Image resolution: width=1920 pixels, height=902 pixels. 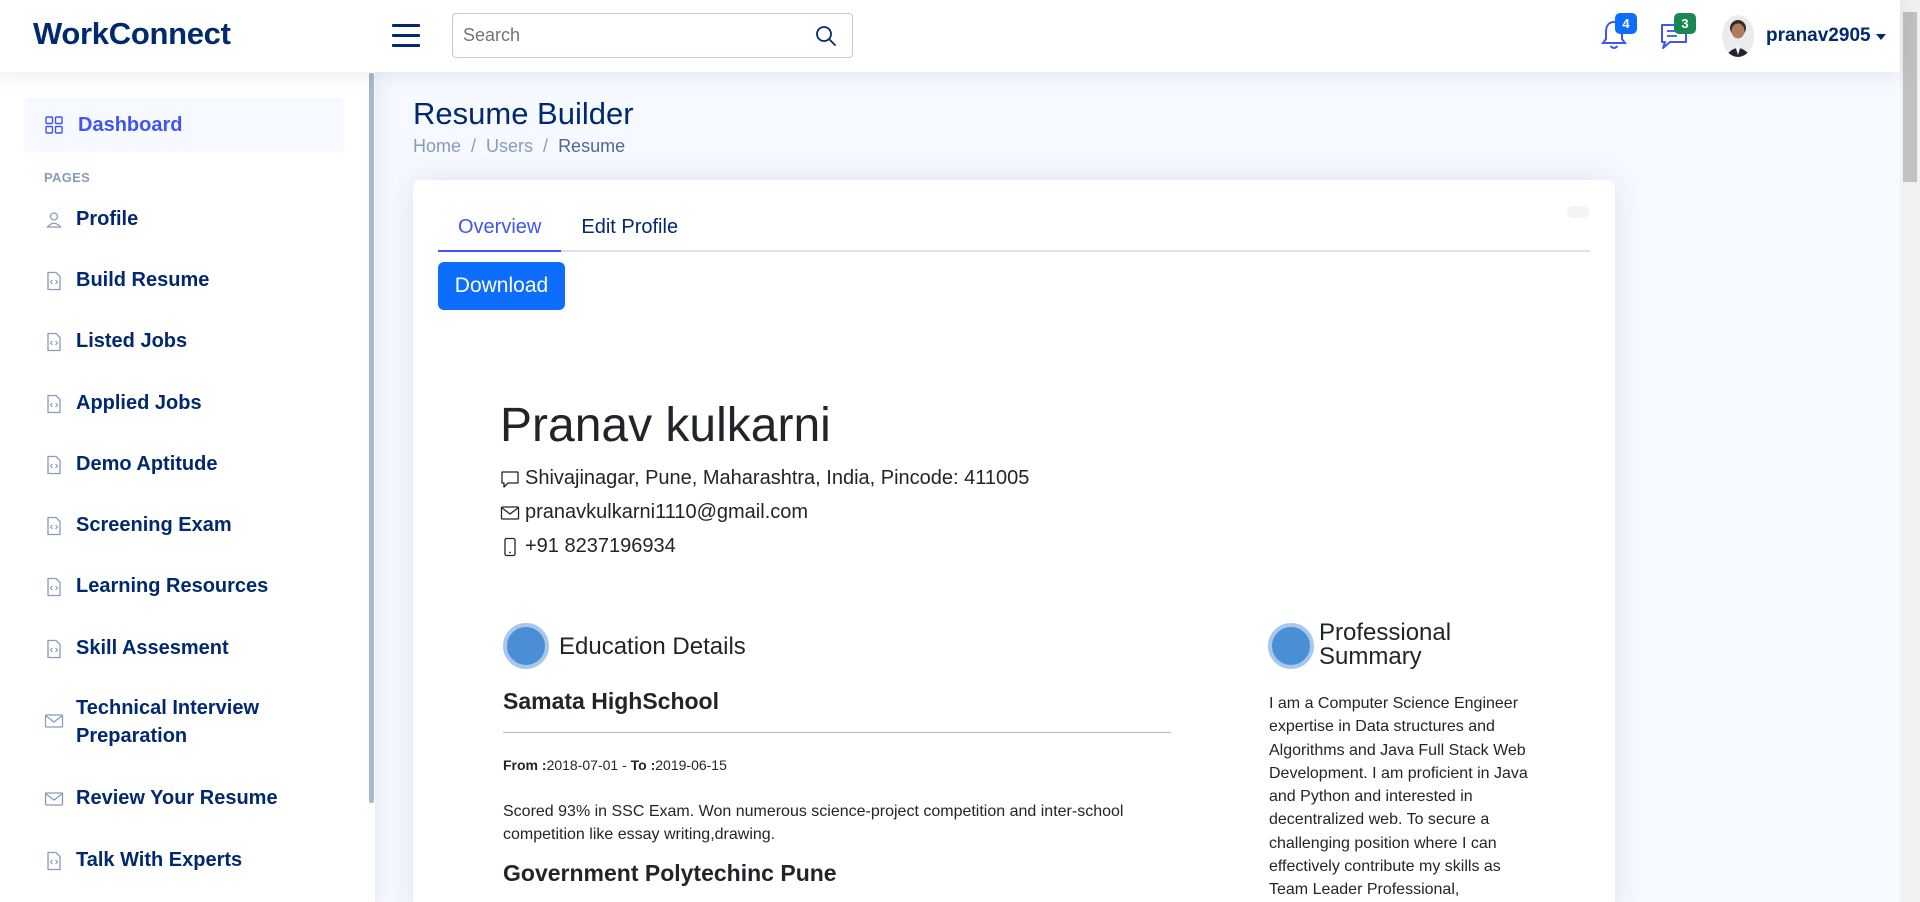 What do you see at coordinates (670, 873) in the screenshot?
I see `education-school: Government Polytechinc Pune` at bounding box center [670, 873].